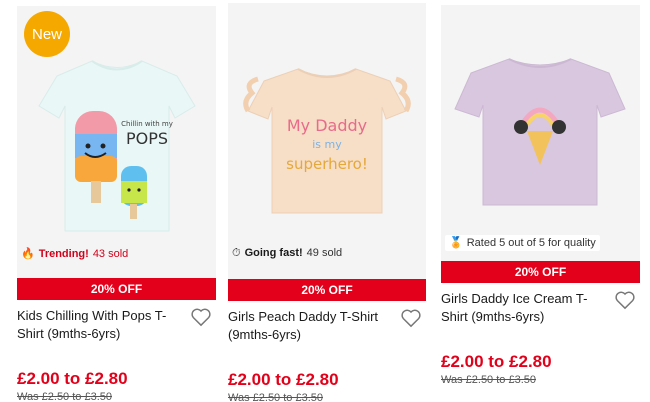 Image resolution: width=650 pixels, height=402 pixels. I want to click on fire-icon: 🔥, so click(28, 253).